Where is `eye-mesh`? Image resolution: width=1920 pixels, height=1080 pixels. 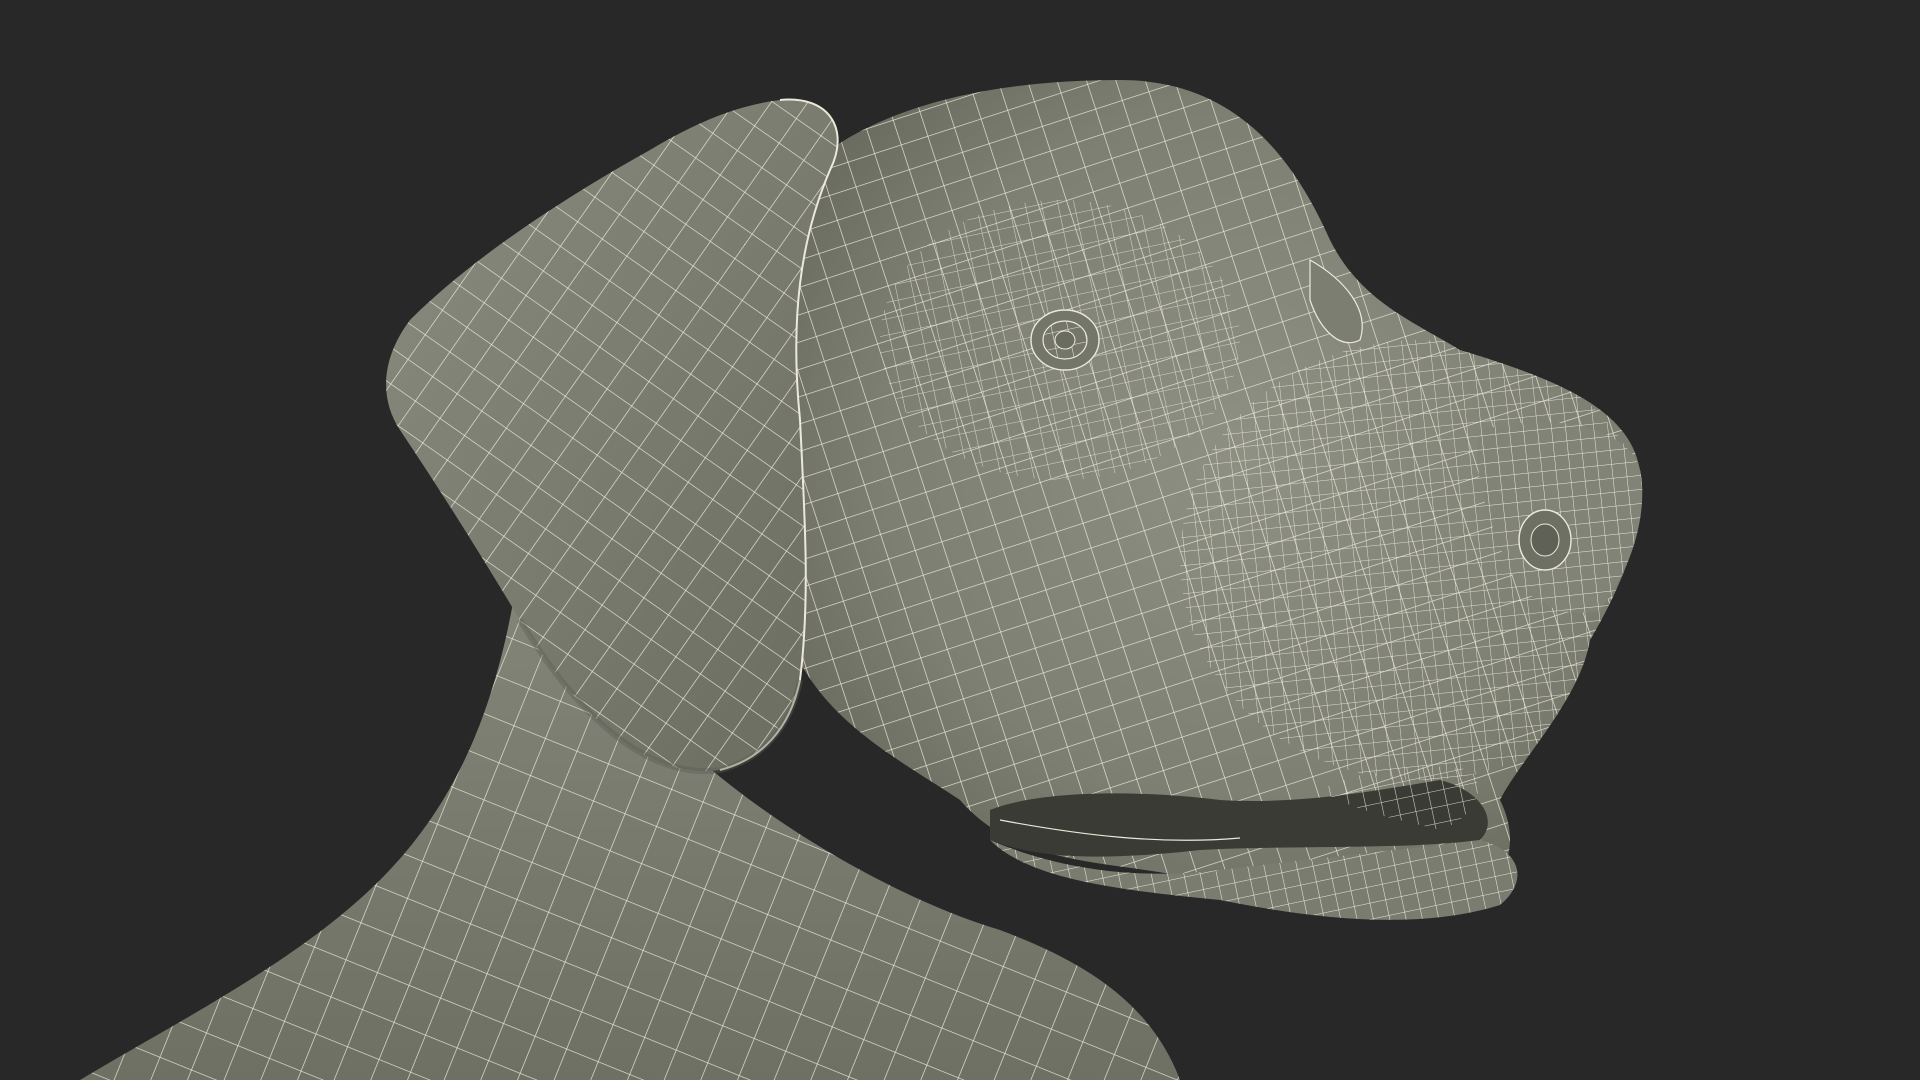 eye-mesh is located at coordinates (1065, 340).